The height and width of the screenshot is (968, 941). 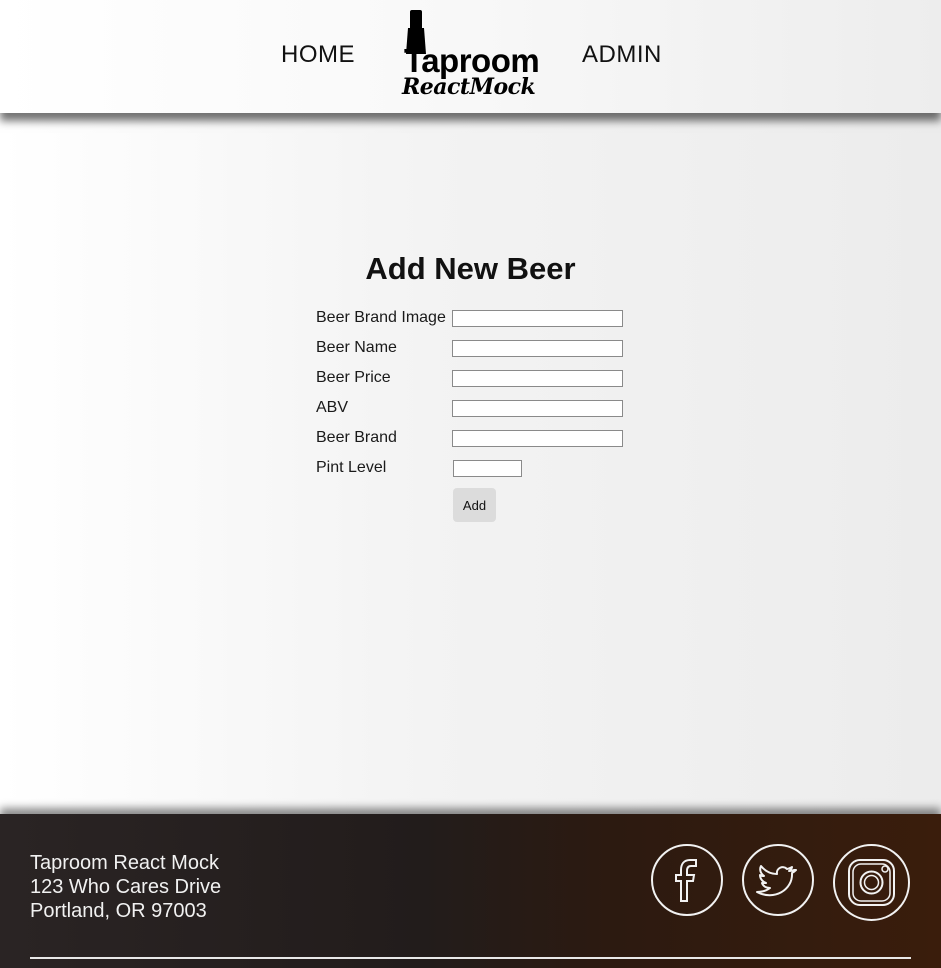 I want to click on beer-name-label: Beer Name, so click(x=356, y=347).